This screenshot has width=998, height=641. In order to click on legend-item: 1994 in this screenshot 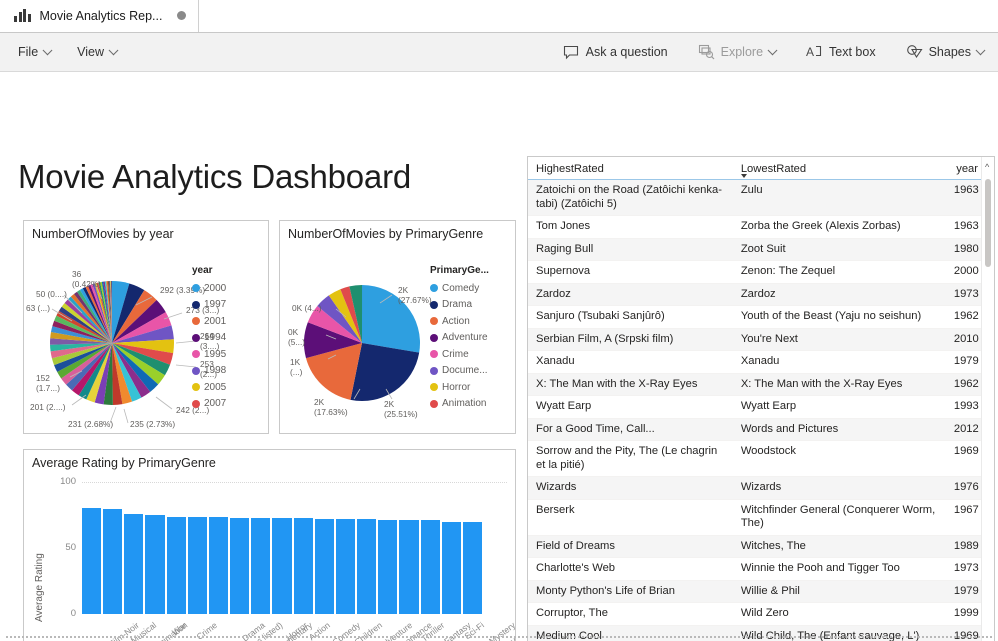, I will do `click(209, 338)`.